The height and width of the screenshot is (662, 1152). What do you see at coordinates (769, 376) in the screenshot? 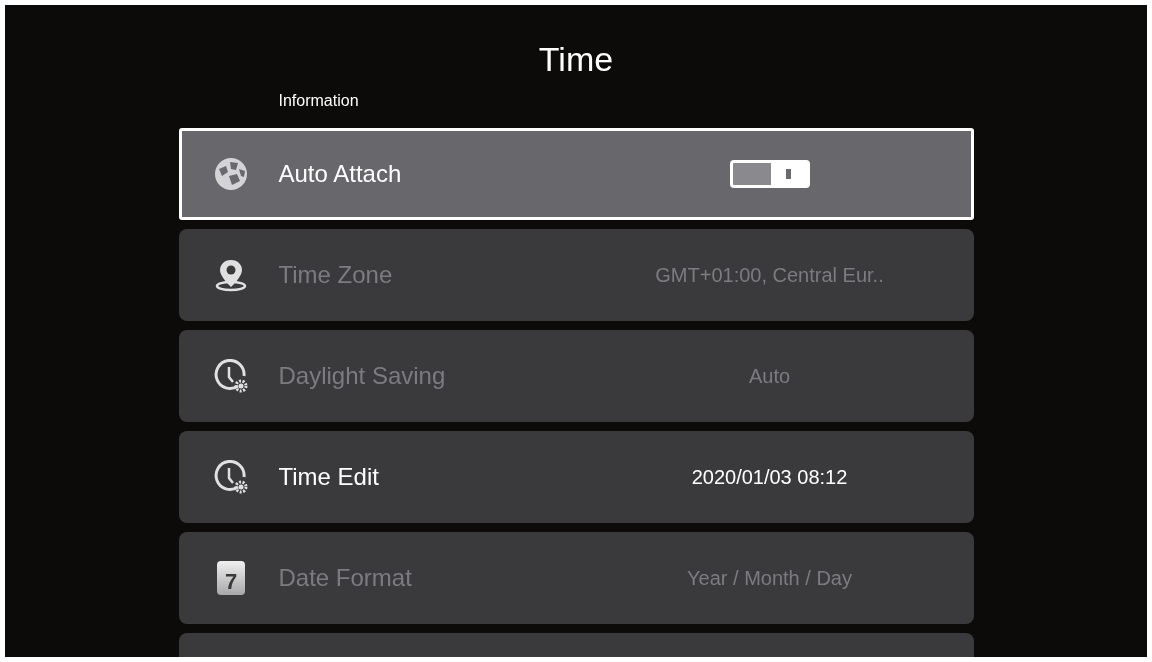
I see `setting-value: Auto` at bounding box center [769, 376].